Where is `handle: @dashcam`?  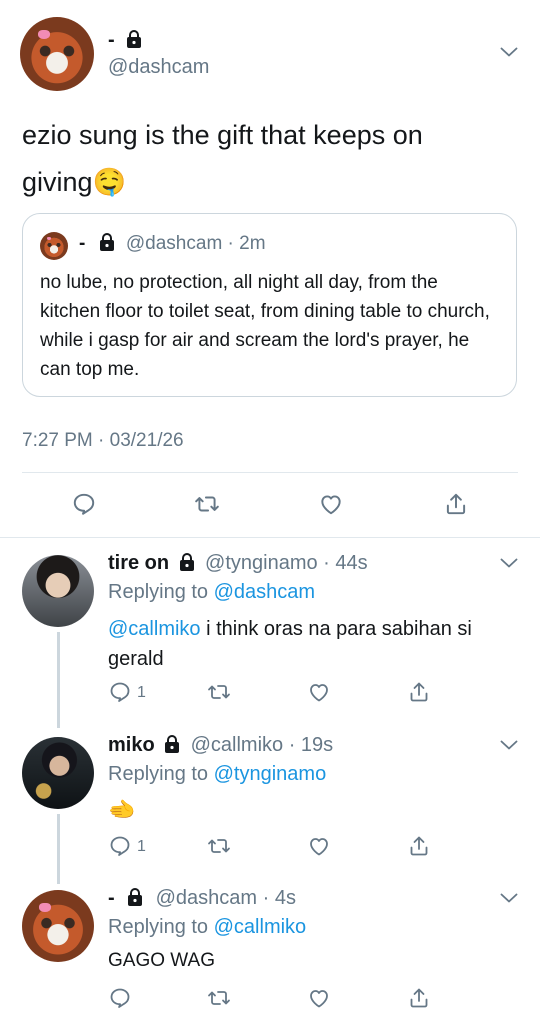 handle: @dashcam is located at coordinates (158, 67).